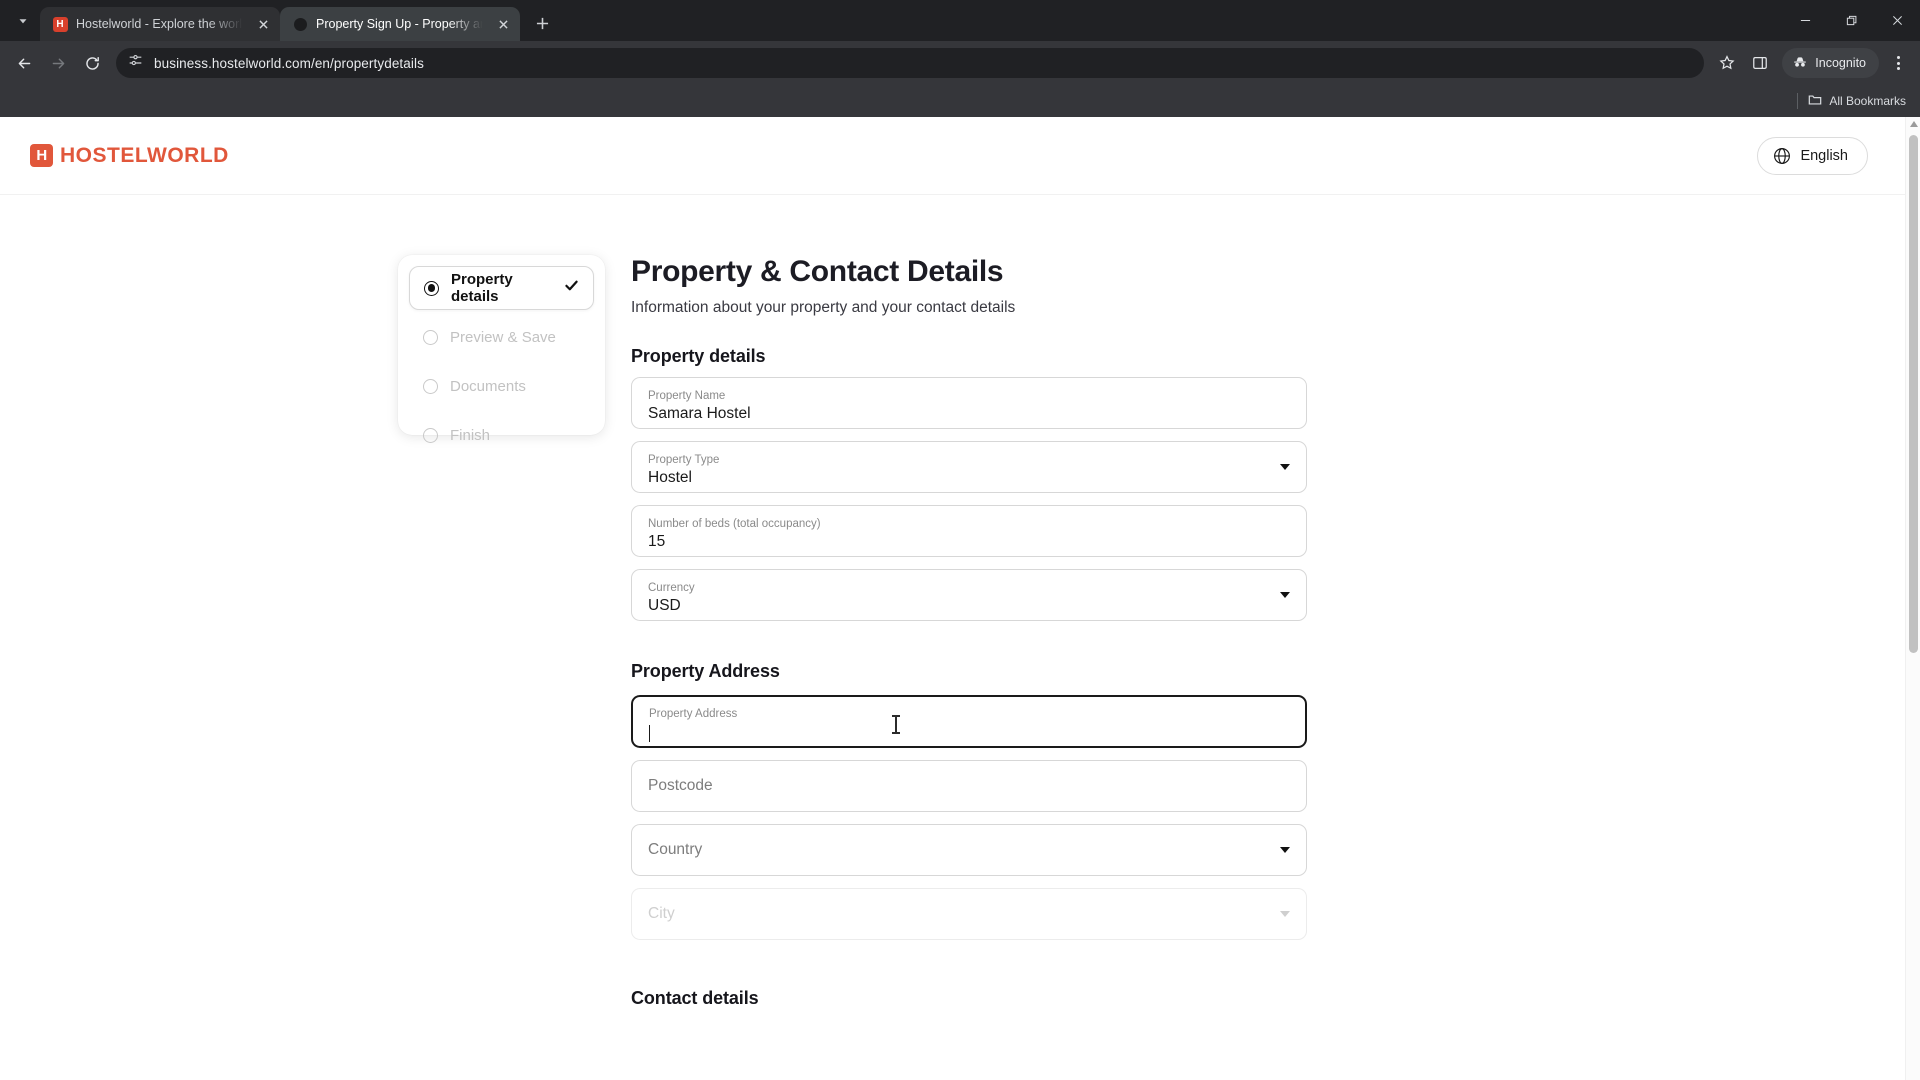 The image size is (1920, 1080). What do you see at coordinates (680, 785) in the screenshot?
I see `field-placeholder: Postcode` at bounding box center [680, 785].